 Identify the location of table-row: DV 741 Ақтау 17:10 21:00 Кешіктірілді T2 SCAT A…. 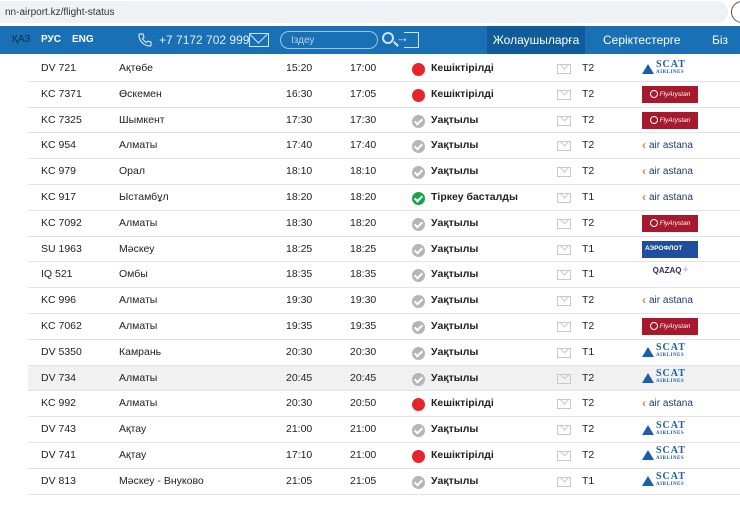
(384, 455).